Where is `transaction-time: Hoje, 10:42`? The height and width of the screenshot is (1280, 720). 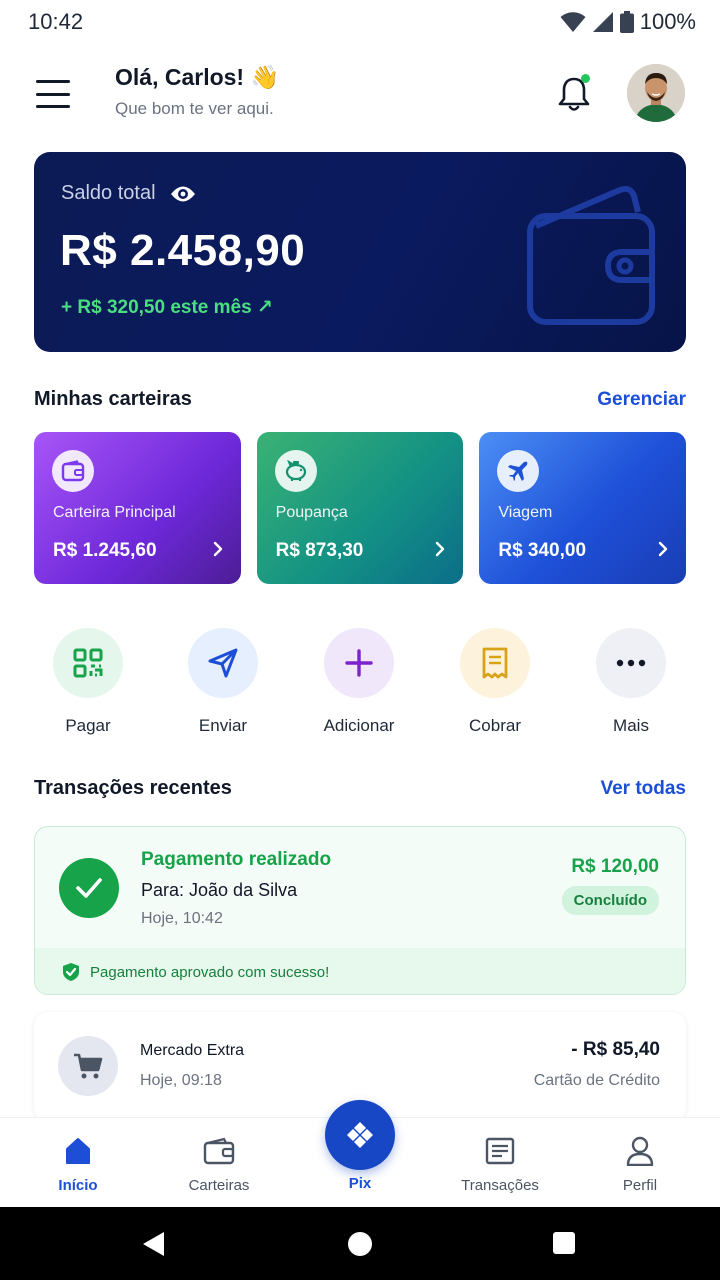 transaction-time: Hoje, 10:42 is located at coordinates (182, 918).